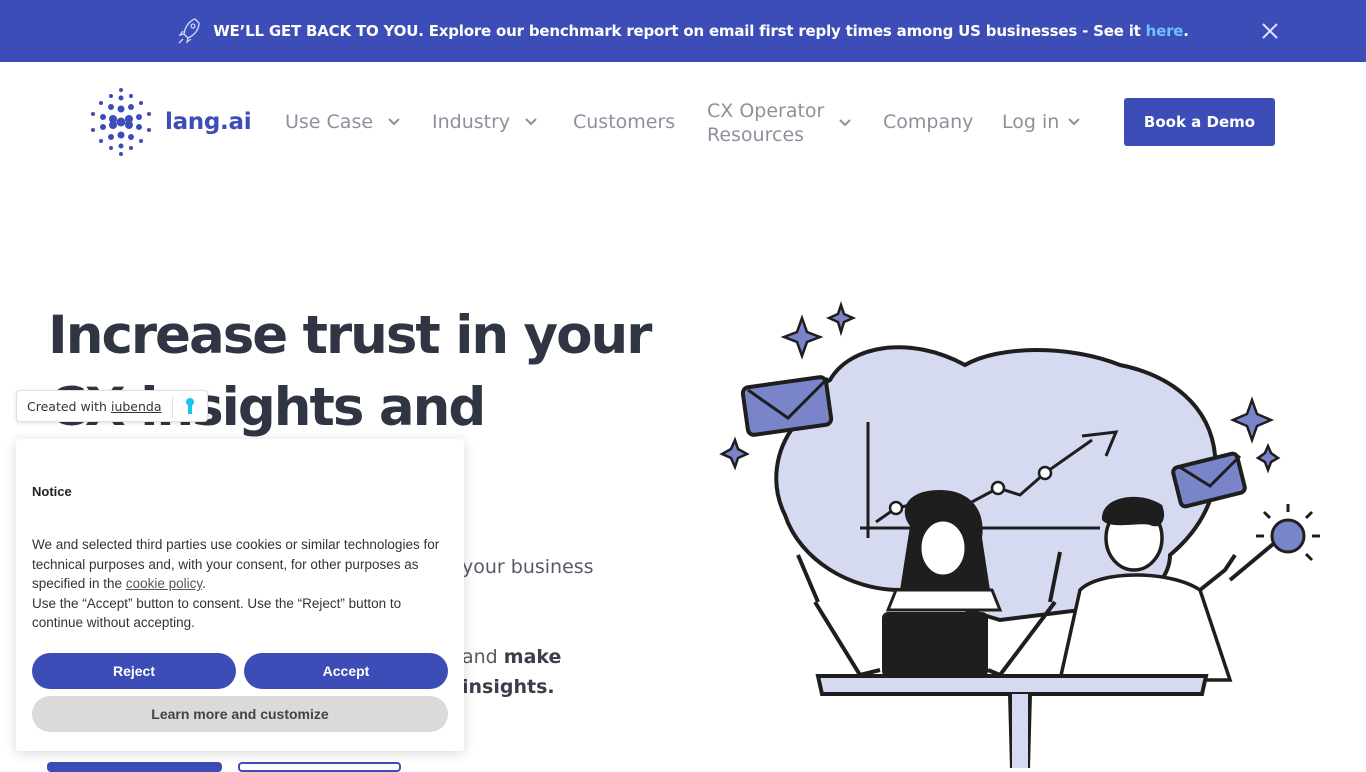 Image resolution: width=1366 pixels, height=772 pixels. What do you see at coordinates (346, 671) in the screenshot?
I see `accept-button: Accept` at bounding box center [346, 671].